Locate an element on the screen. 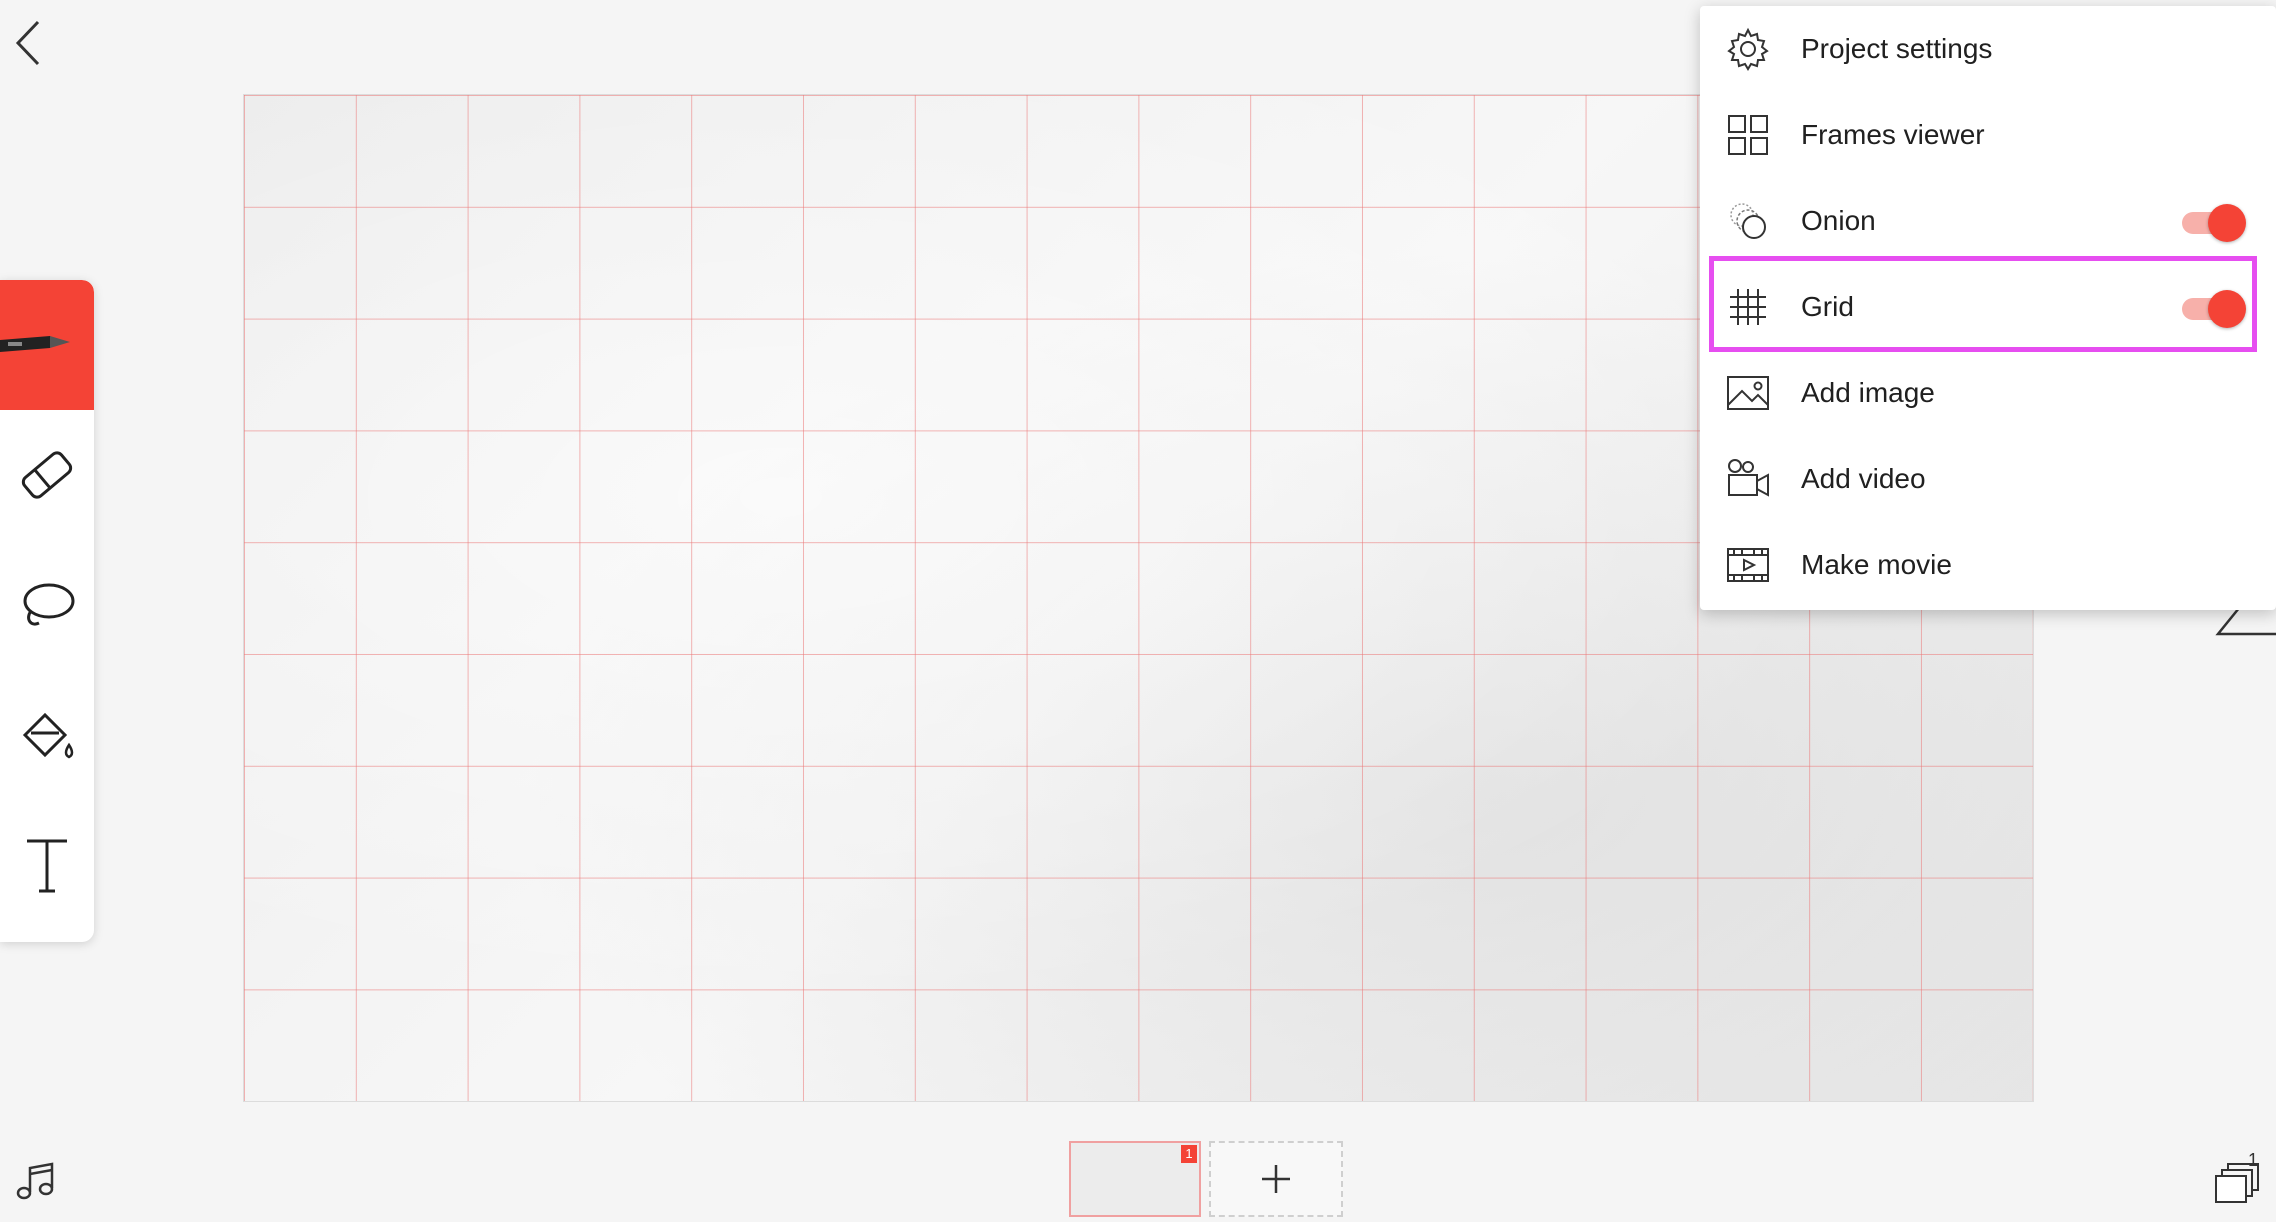  menu-item-frames-viewer: Frames viewer is located at coordinates (1988, 135).